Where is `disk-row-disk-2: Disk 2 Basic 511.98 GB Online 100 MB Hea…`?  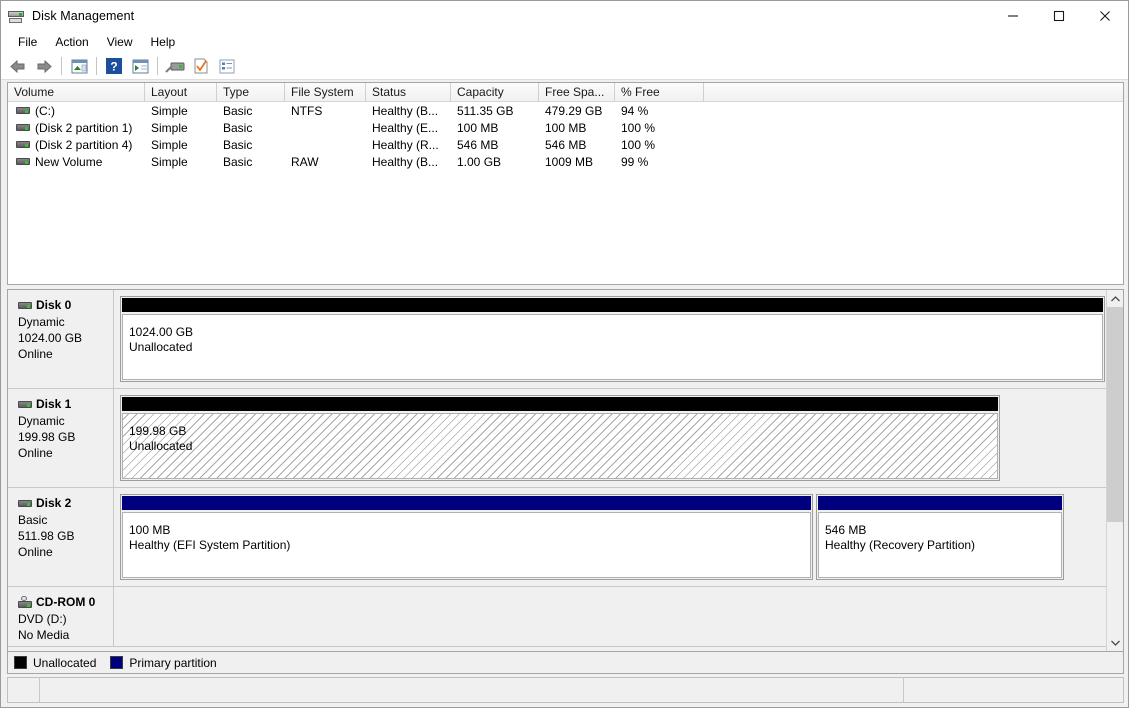
disk-row-disk-2: Disk 2 Basic 511.98 GB Online 100 MB Hea… is located at coordinates (557, 537).